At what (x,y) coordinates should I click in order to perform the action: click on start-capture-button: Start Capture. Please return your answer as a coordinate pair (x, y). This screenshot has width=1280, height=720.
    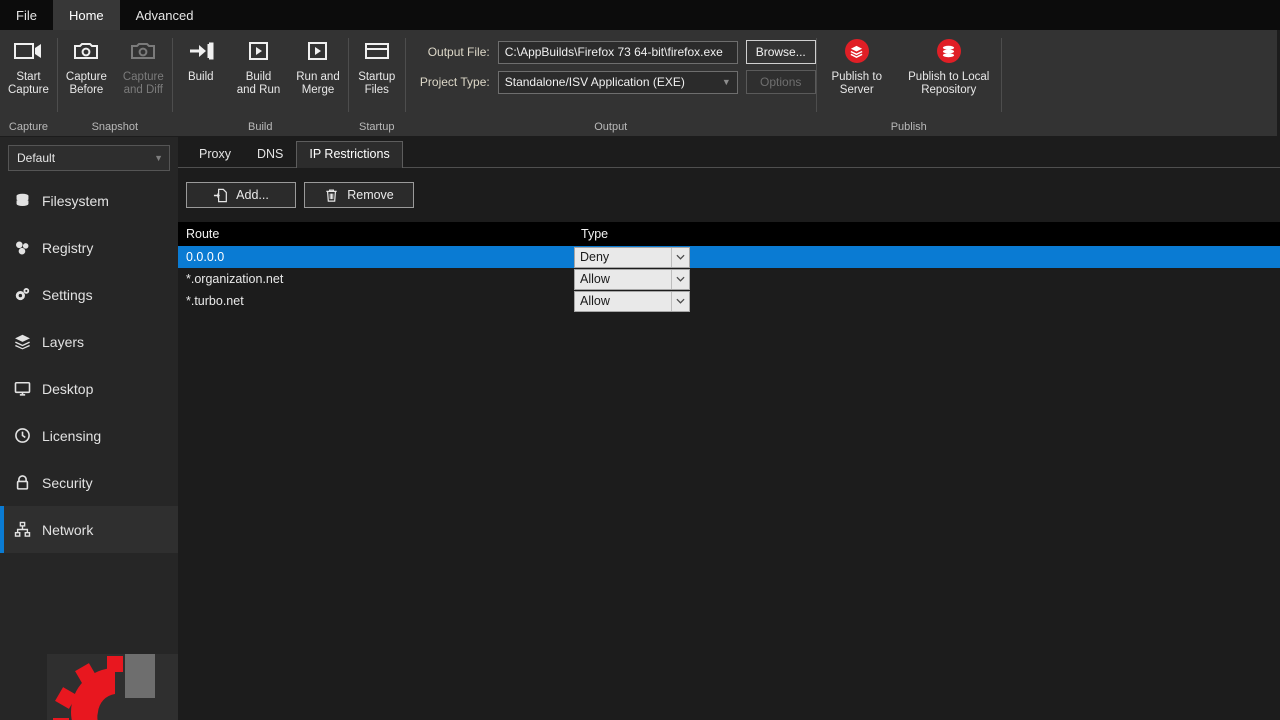
    Looking at the image, I should click on (28, 63).